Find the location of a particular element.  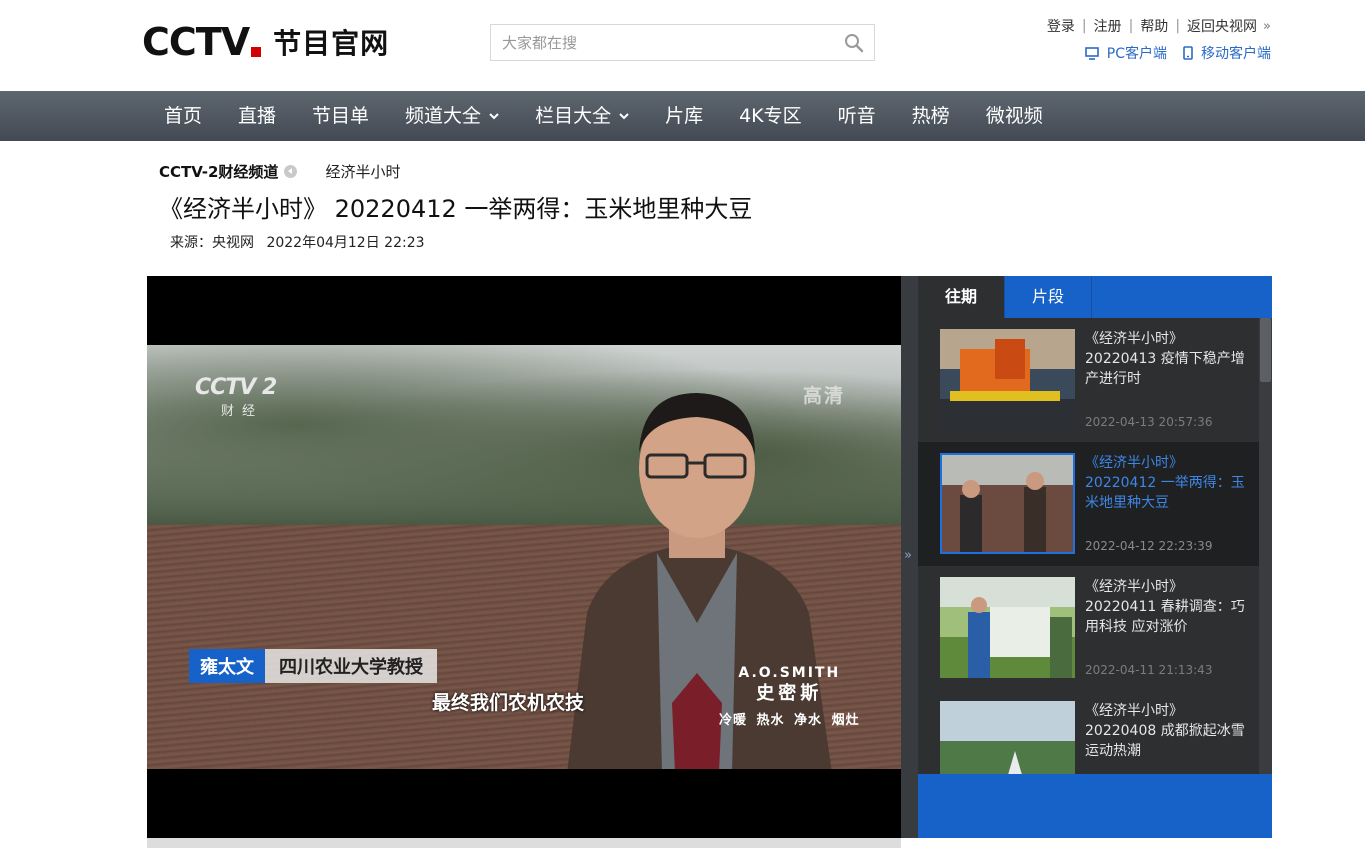

nav-item-8: 热榜 is located at coordinates (931, 116).